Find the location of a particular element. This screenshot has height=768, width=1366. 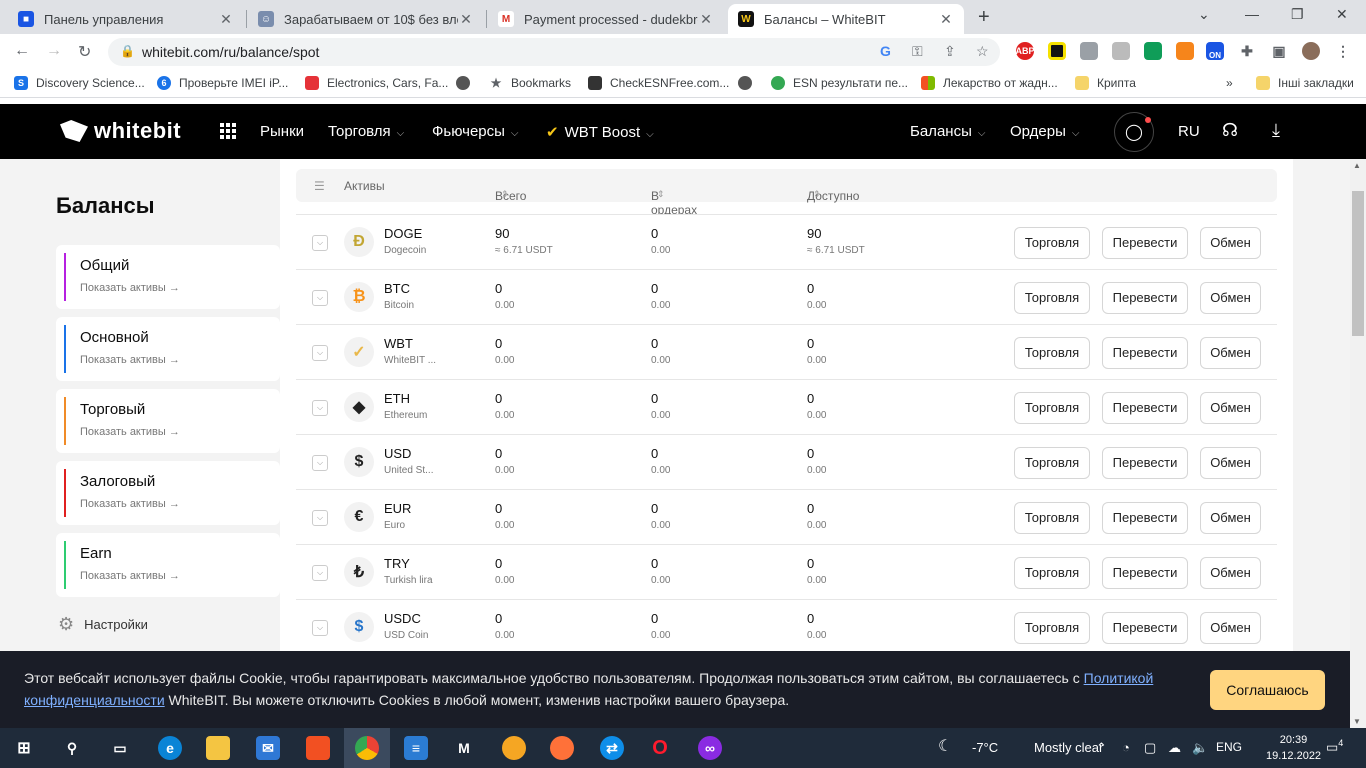

forward-icon: → is located at coordinates (54, 51).